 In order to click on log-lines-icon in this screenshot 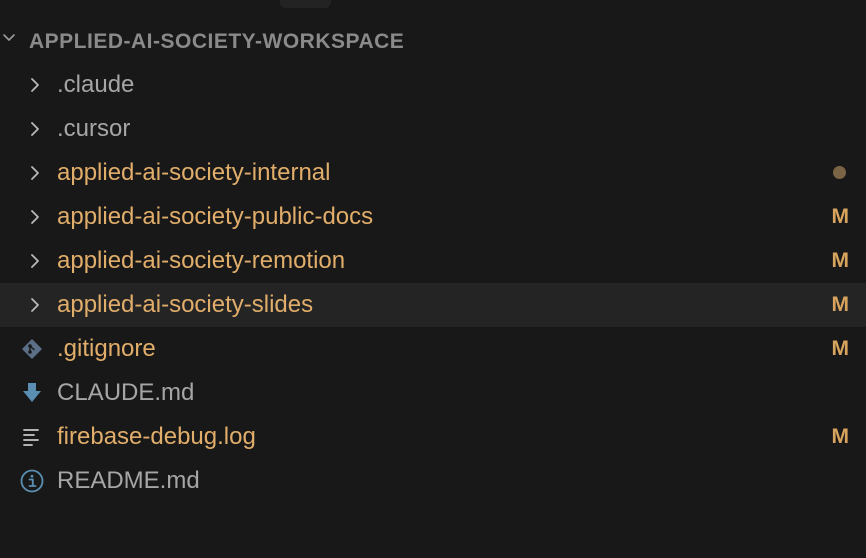, I will do `click(32, 437)`.